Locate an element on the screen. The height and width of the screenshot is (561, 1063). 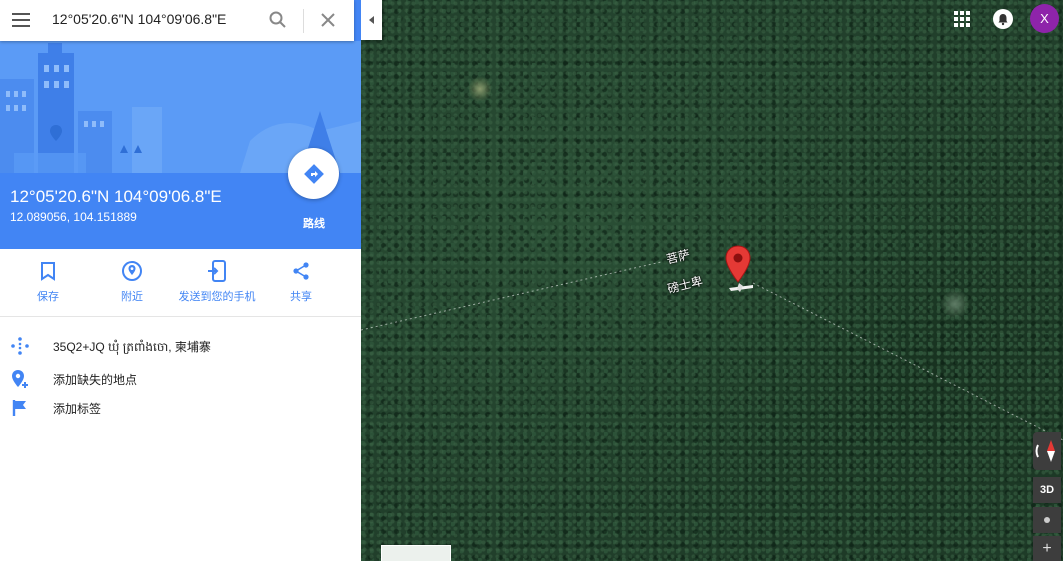
directions-button is located at coordinates (313, 173).